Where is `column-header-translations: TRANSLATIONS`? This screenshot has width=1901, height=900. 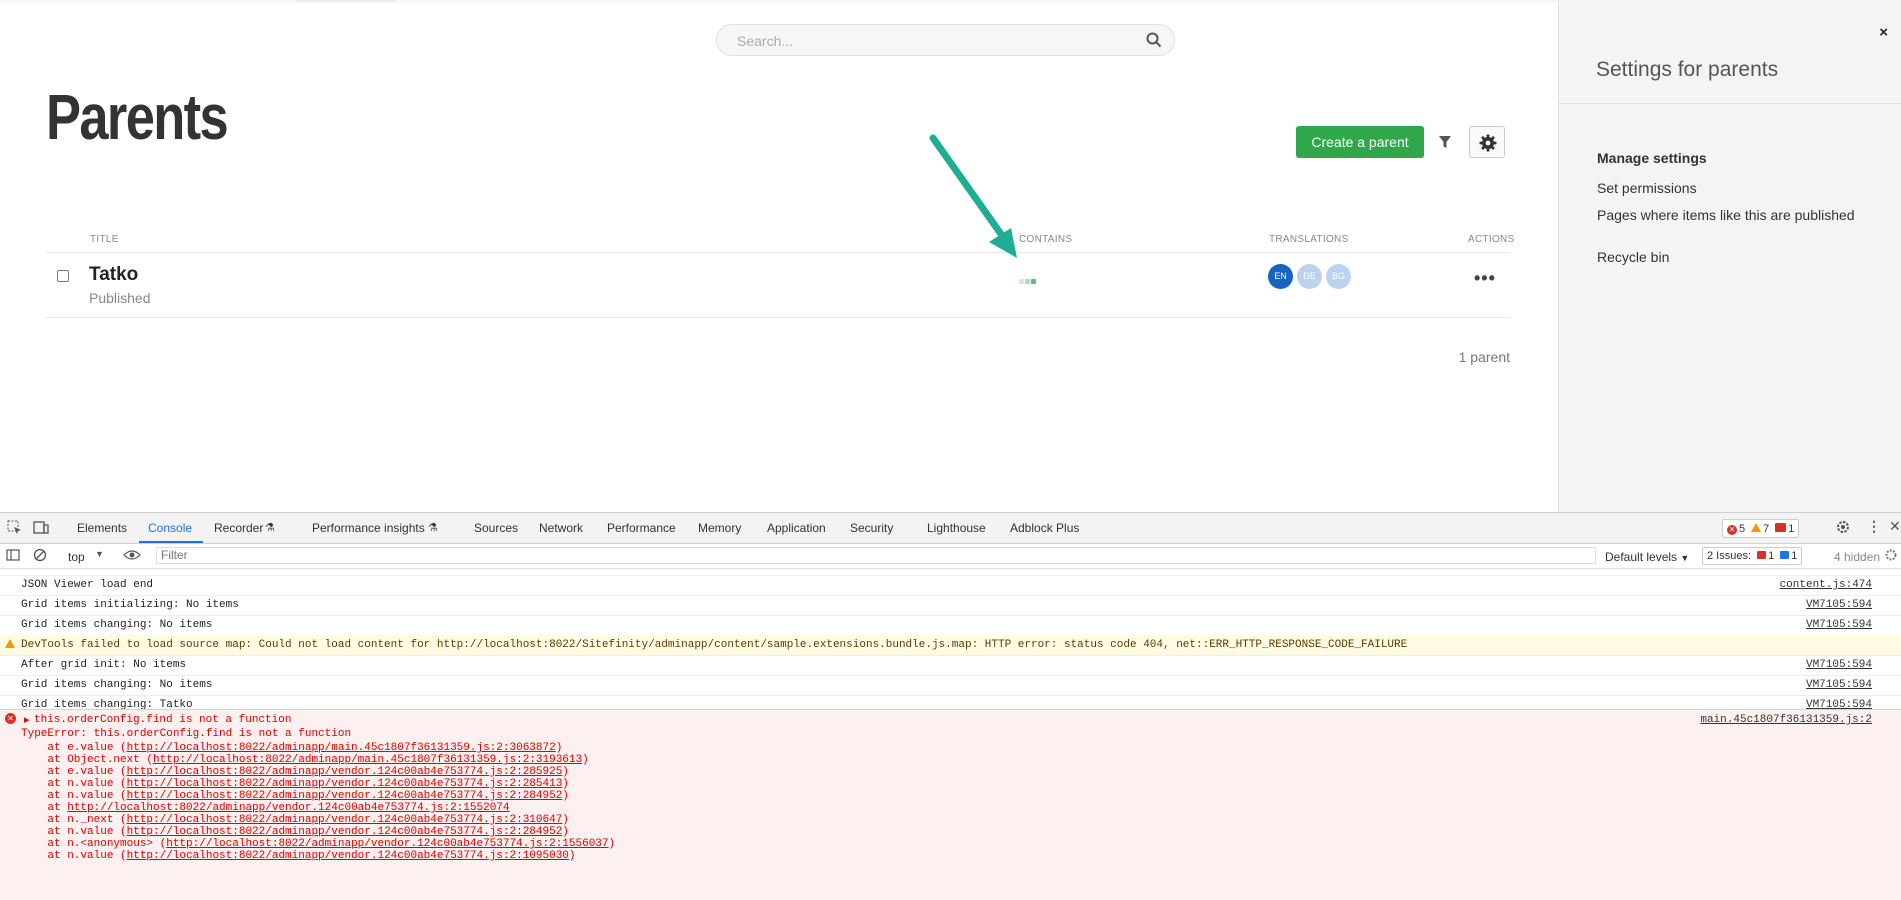
column-header-translations: TRANSLATIONS is located at coordinates (1309, 239).